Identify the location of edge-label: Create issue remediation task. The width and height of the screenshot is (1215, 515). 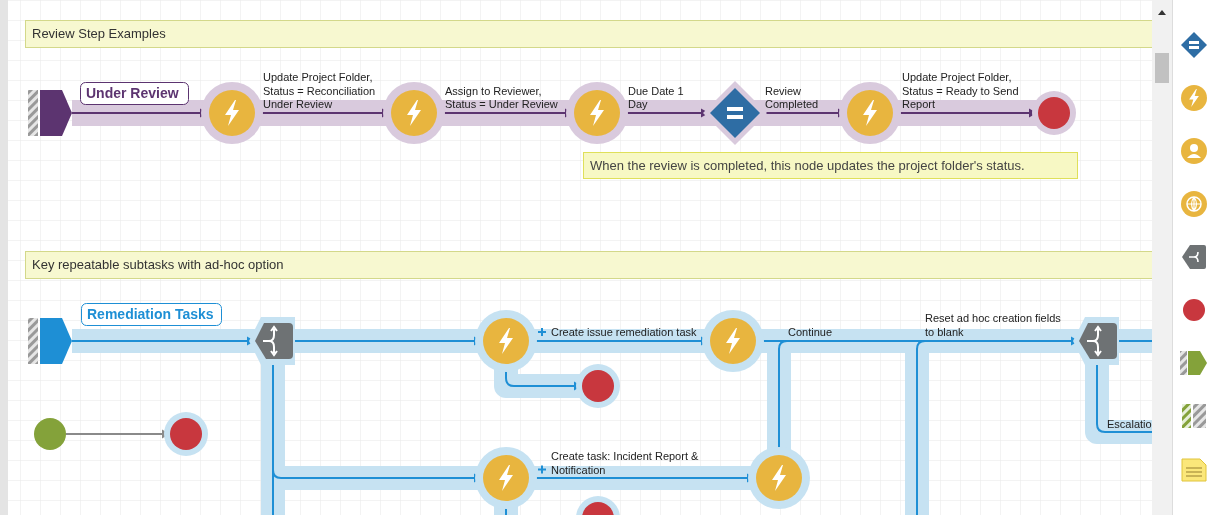
(617, 332).